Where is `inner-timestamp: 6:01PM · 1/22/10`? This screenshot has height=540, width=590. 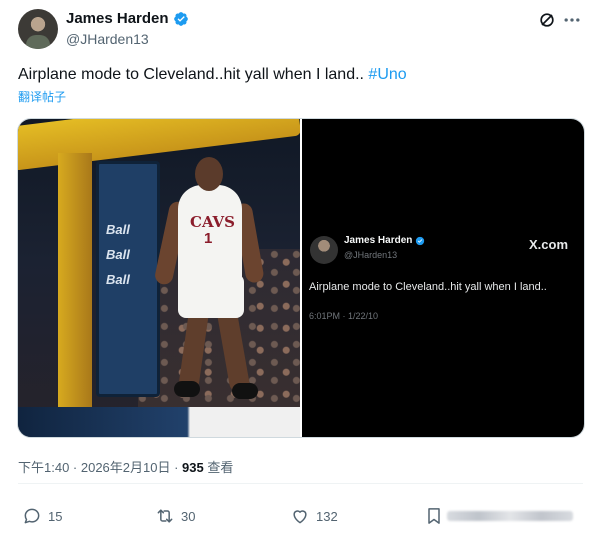
inner-timestamp: 6:01PM · 1/22/10 is located at coordinates (344, 316).